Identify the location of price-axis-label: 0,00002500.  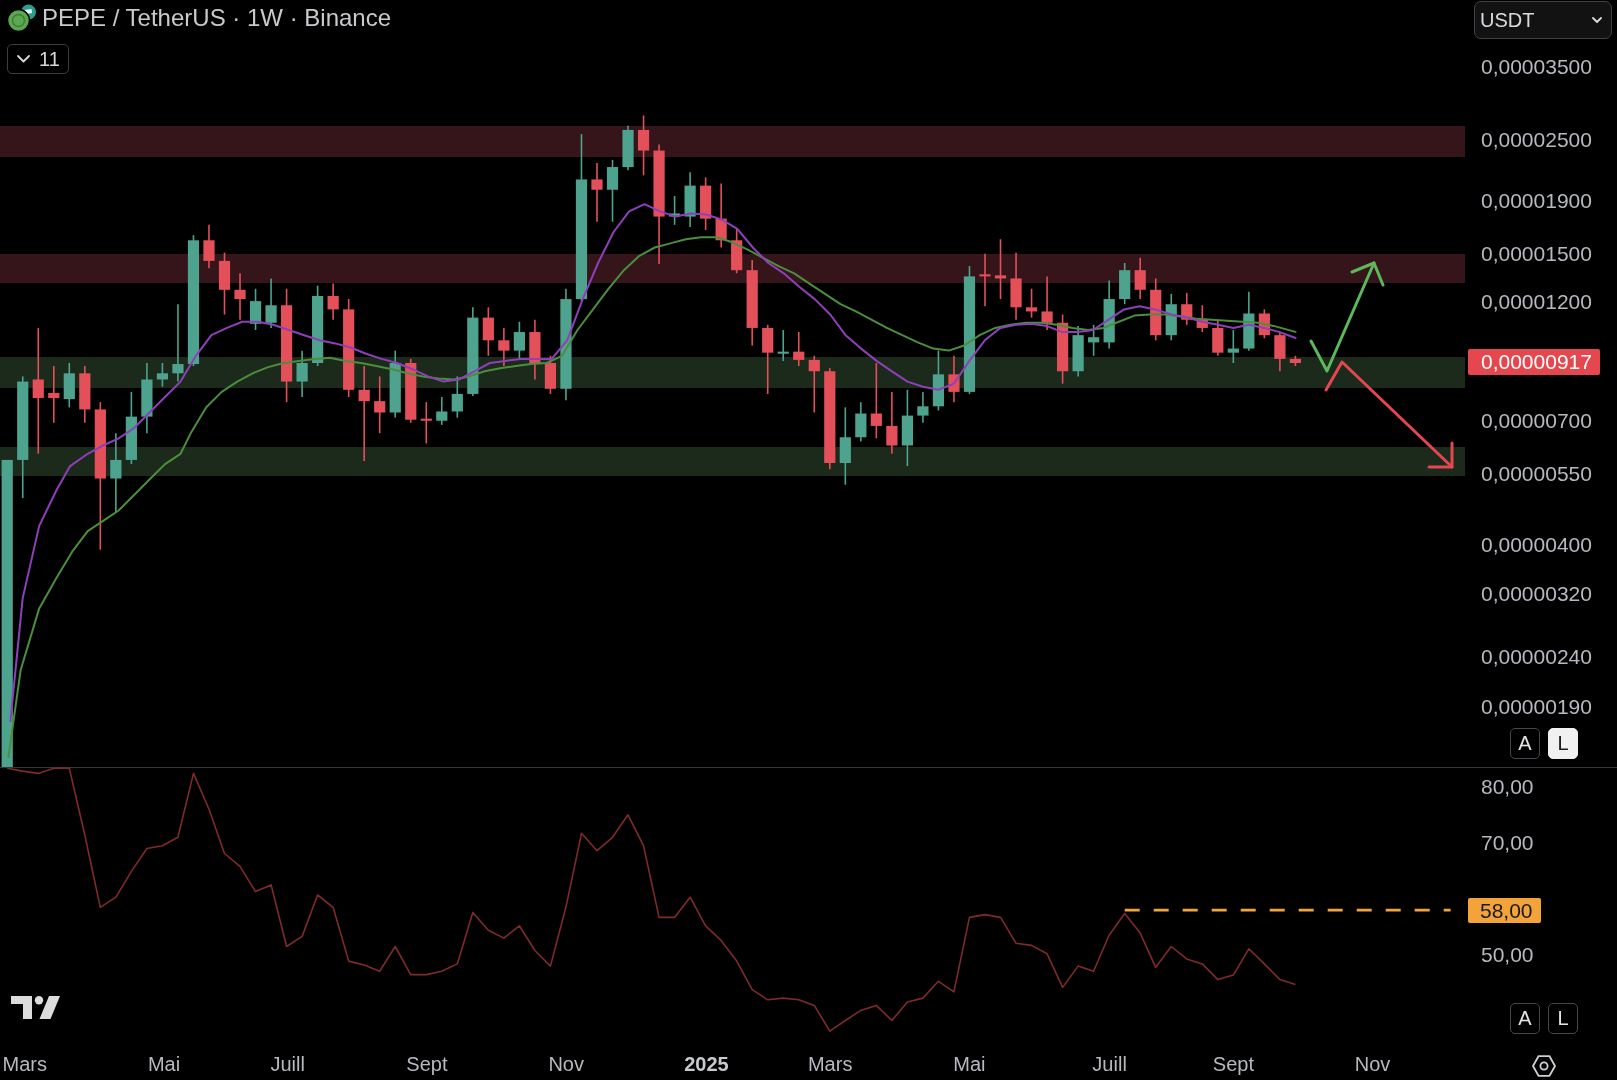
(1536, 140).